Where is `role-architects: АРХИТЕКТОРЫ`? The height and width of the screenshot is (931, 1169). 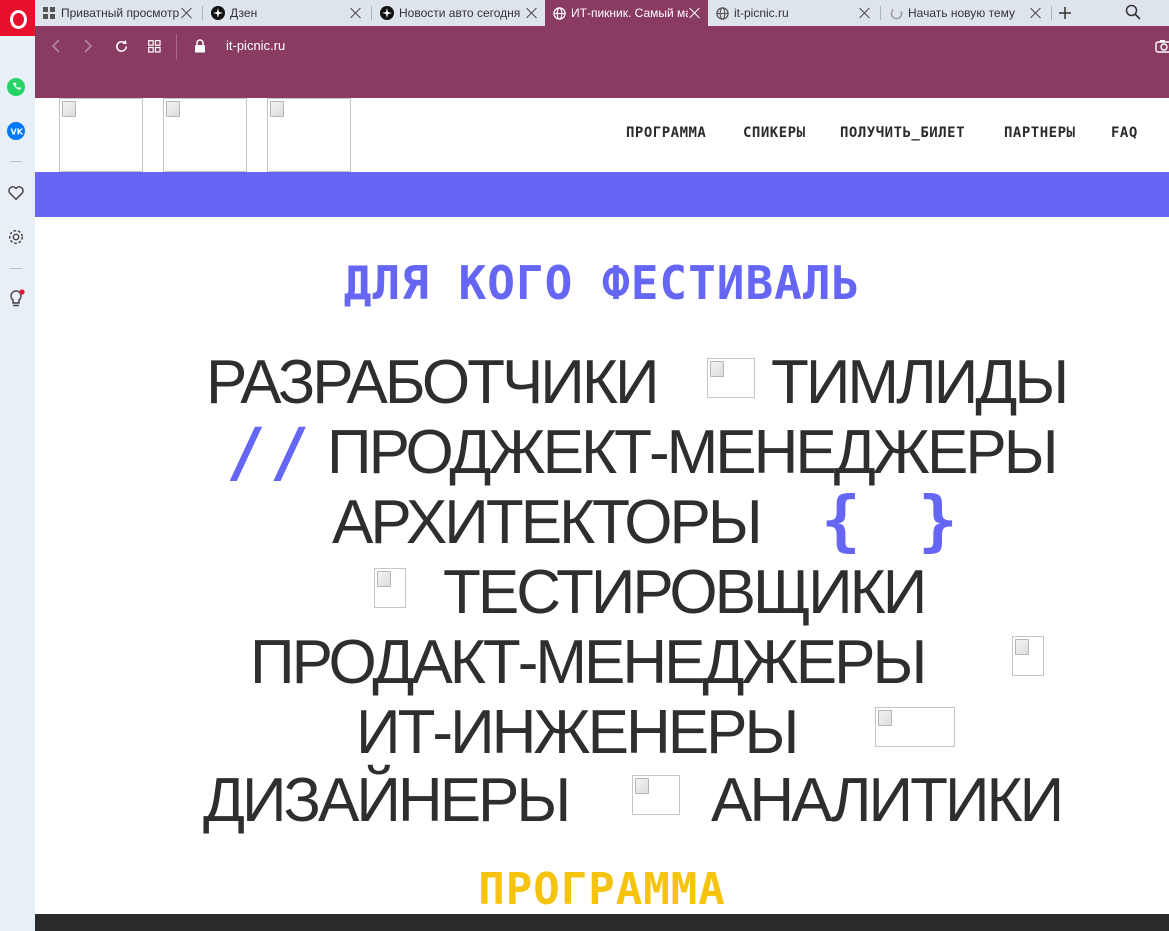
role-architects: АРХИТЕКТОРЫ is located at coordinates (547, 522).